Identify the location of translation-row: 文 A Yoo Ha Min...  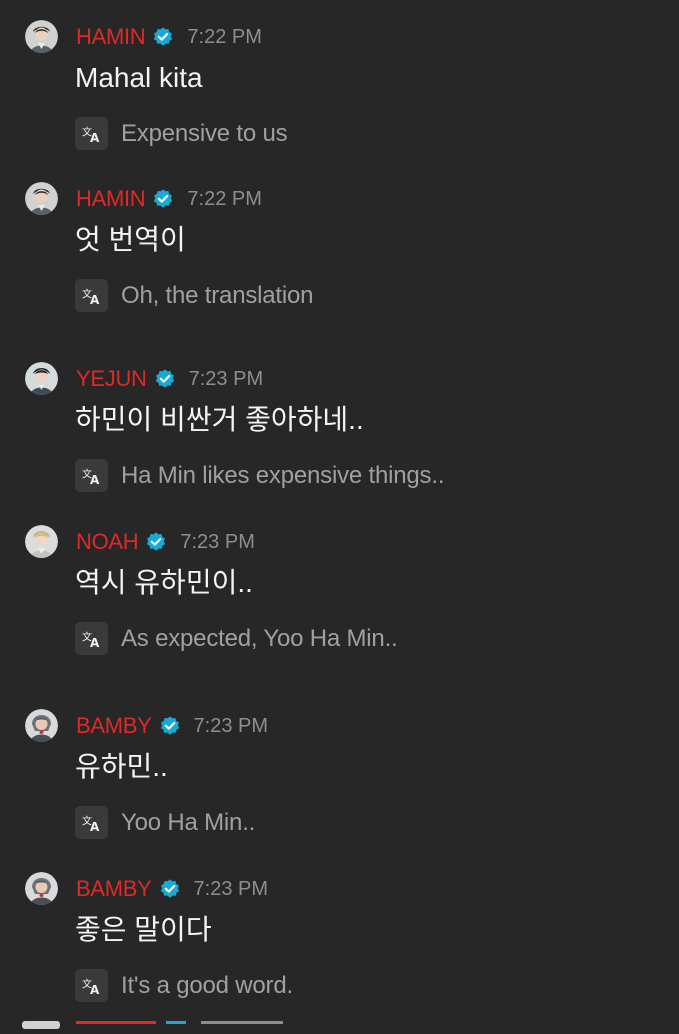
(165, 822).